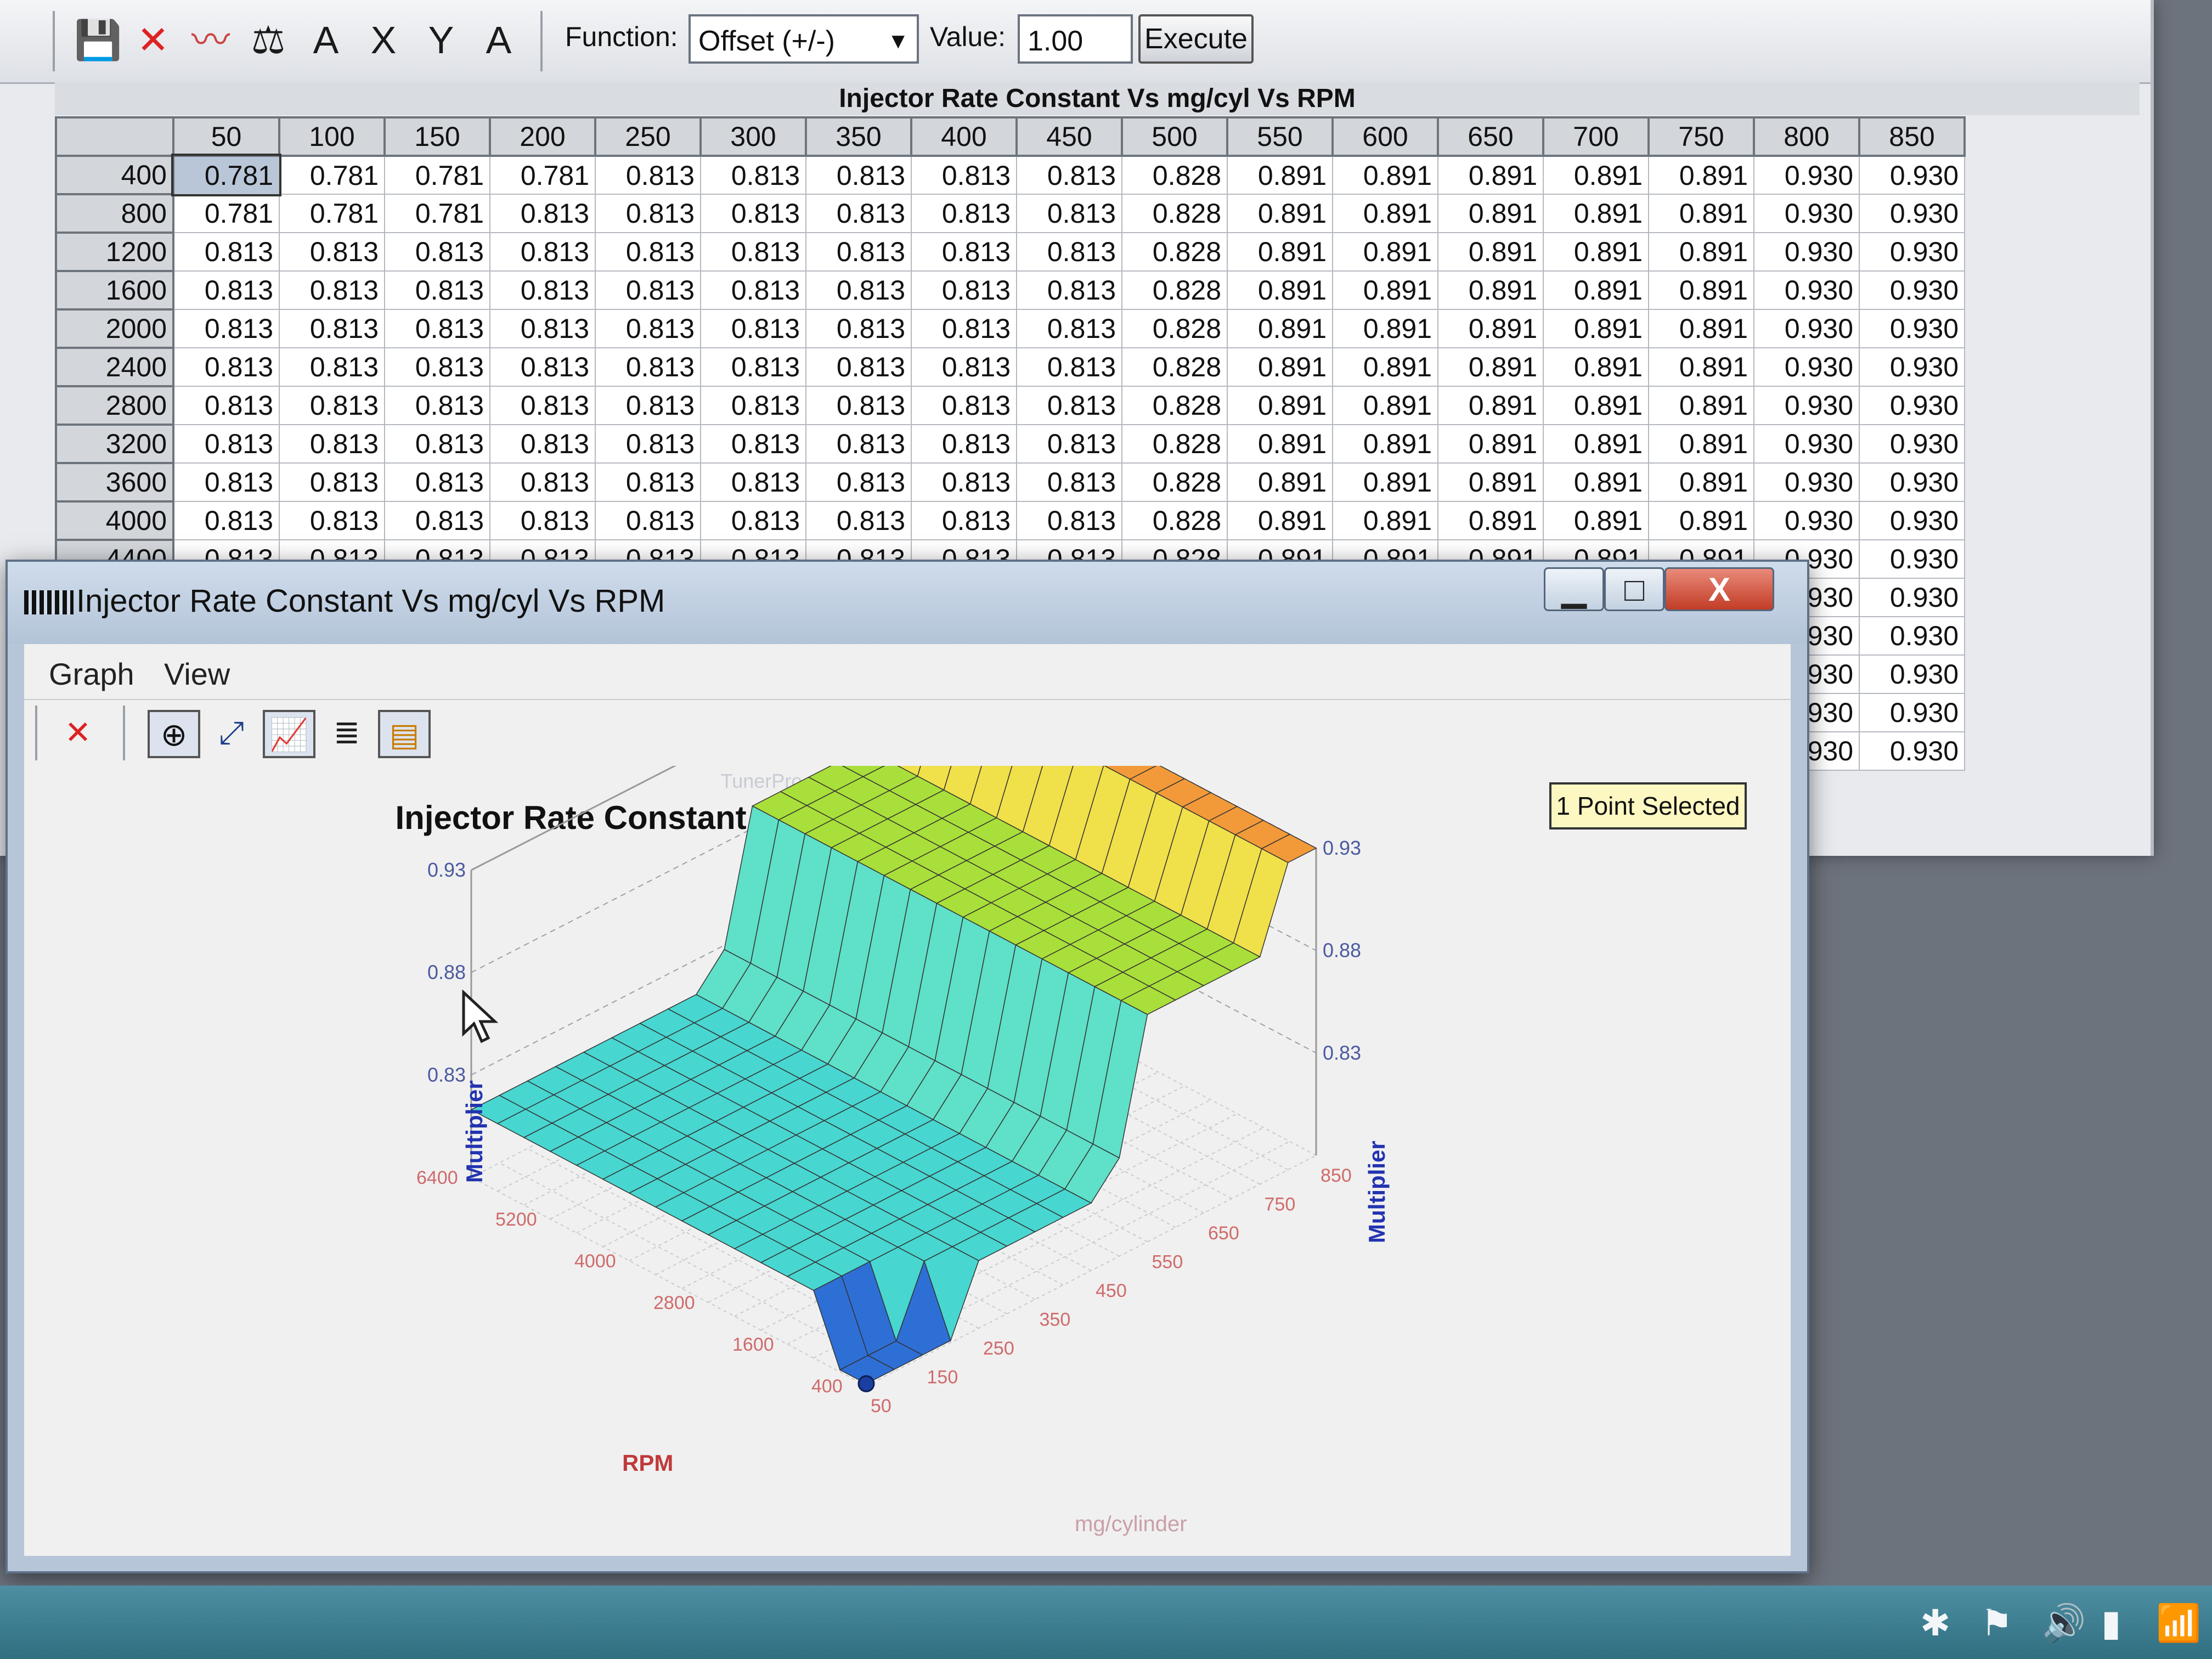 The height and width of the screenshot is (1659, 2212). Describe the element at coordinates (268, 40) in the screenshot. I see `balance-icon: ⚖` at that location.